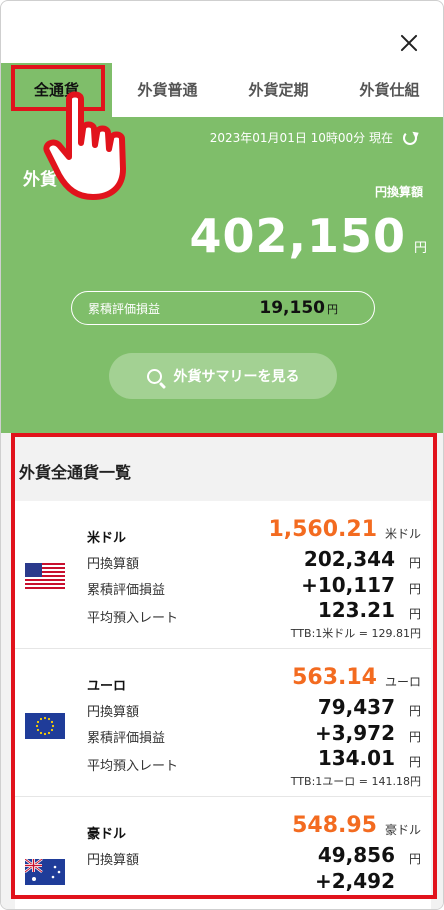 The image size is (444, 910). What do you see at coordinates (154, 376) in the screenshot?
I see `search-icon` at bounding box center [154, 376].